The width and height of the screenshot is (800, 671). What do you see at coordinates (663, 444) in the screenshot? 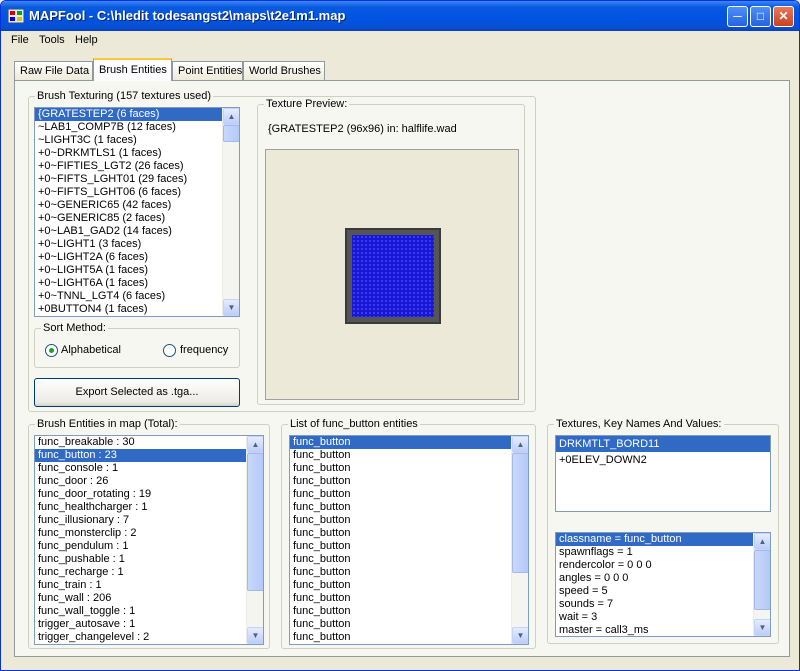
I see `entity-texture-item: DRKMTLT_BORD11` at bounding box center [663, 444].